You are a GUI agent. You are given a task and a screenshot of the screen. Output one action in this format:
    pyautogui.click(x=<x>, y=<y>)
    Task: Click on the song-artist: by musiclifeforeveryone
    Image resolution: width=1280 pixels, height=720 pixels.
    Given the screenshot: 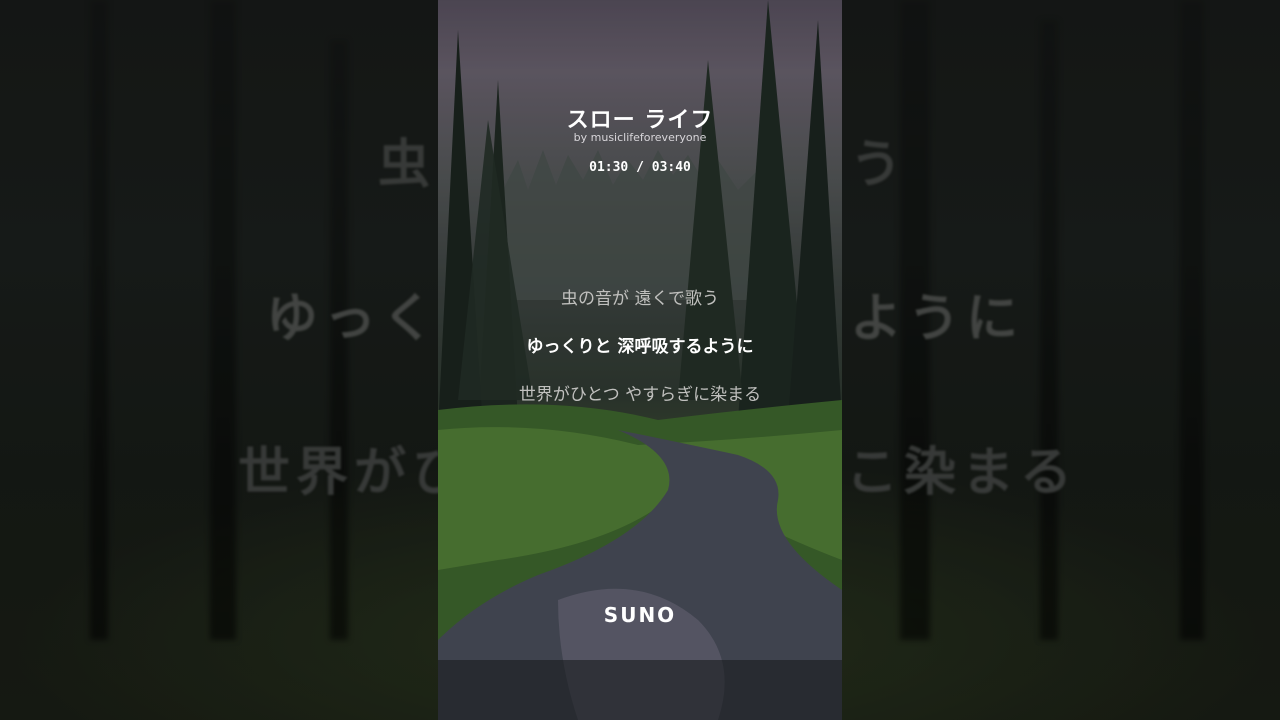 What is the action you would take?
    pyautogui.click(x=640, y=137)
    